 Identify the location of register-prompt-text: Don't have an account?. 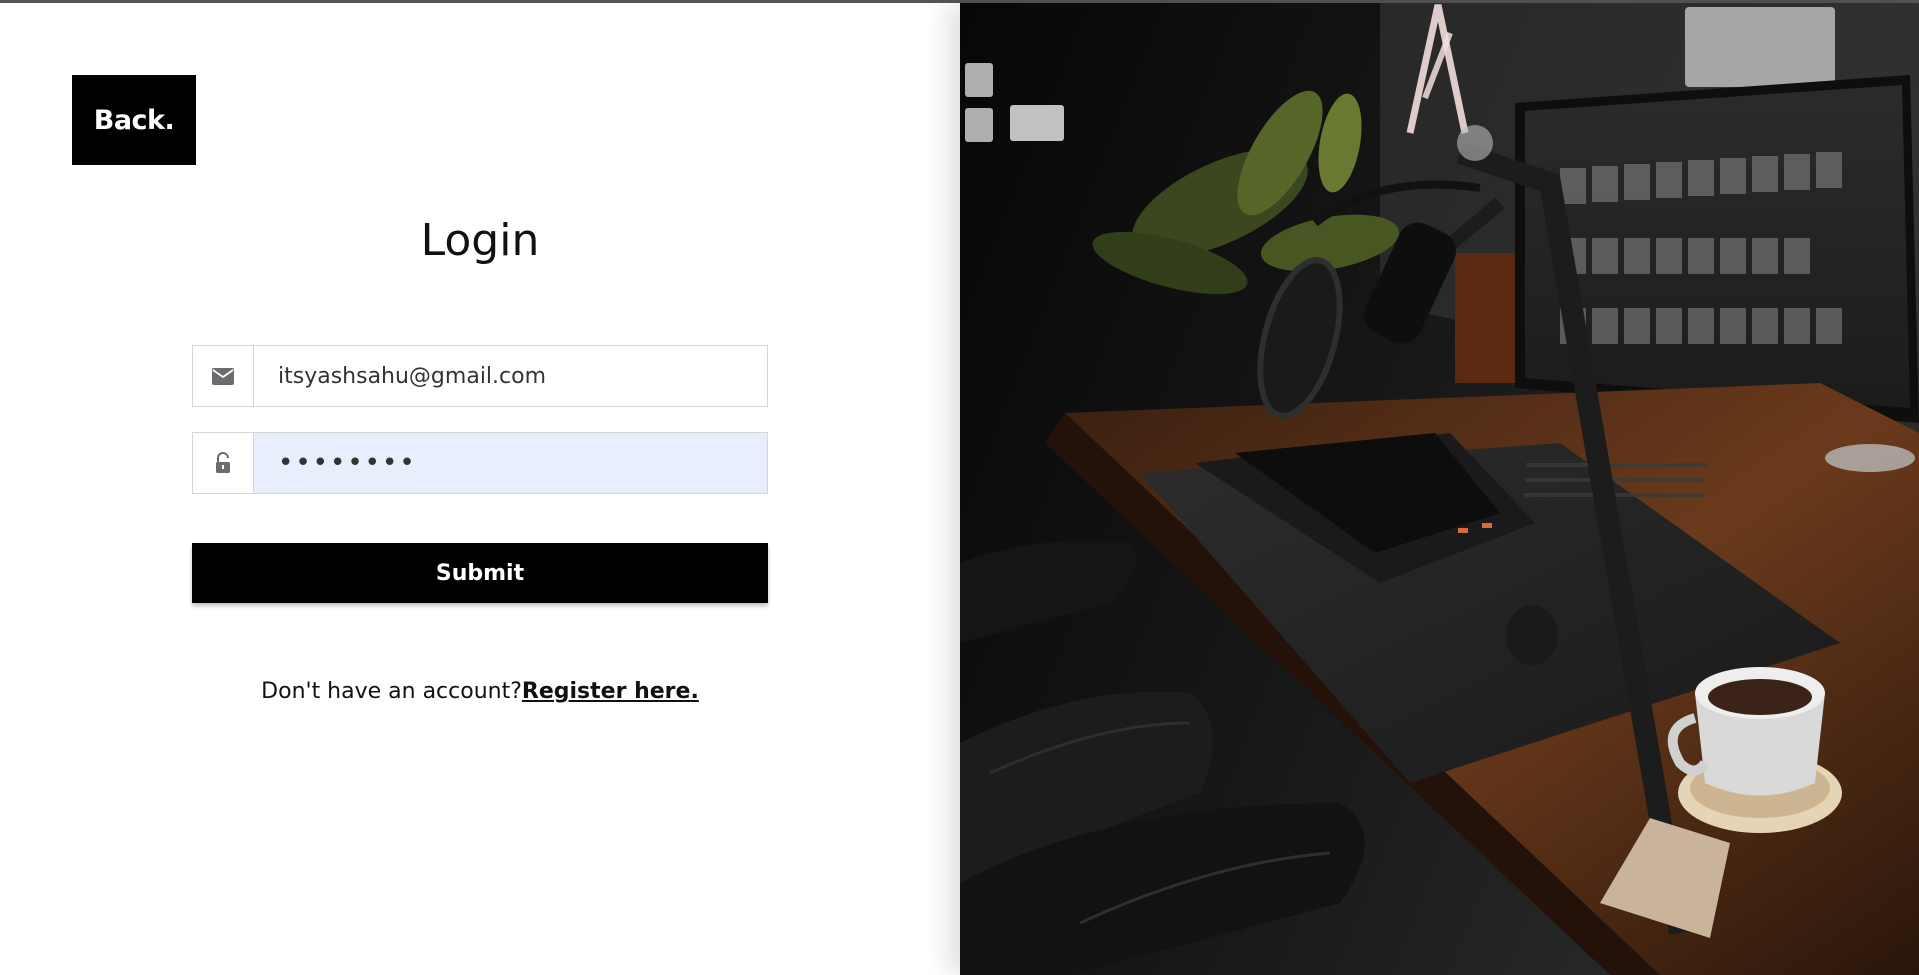
(391, 691).